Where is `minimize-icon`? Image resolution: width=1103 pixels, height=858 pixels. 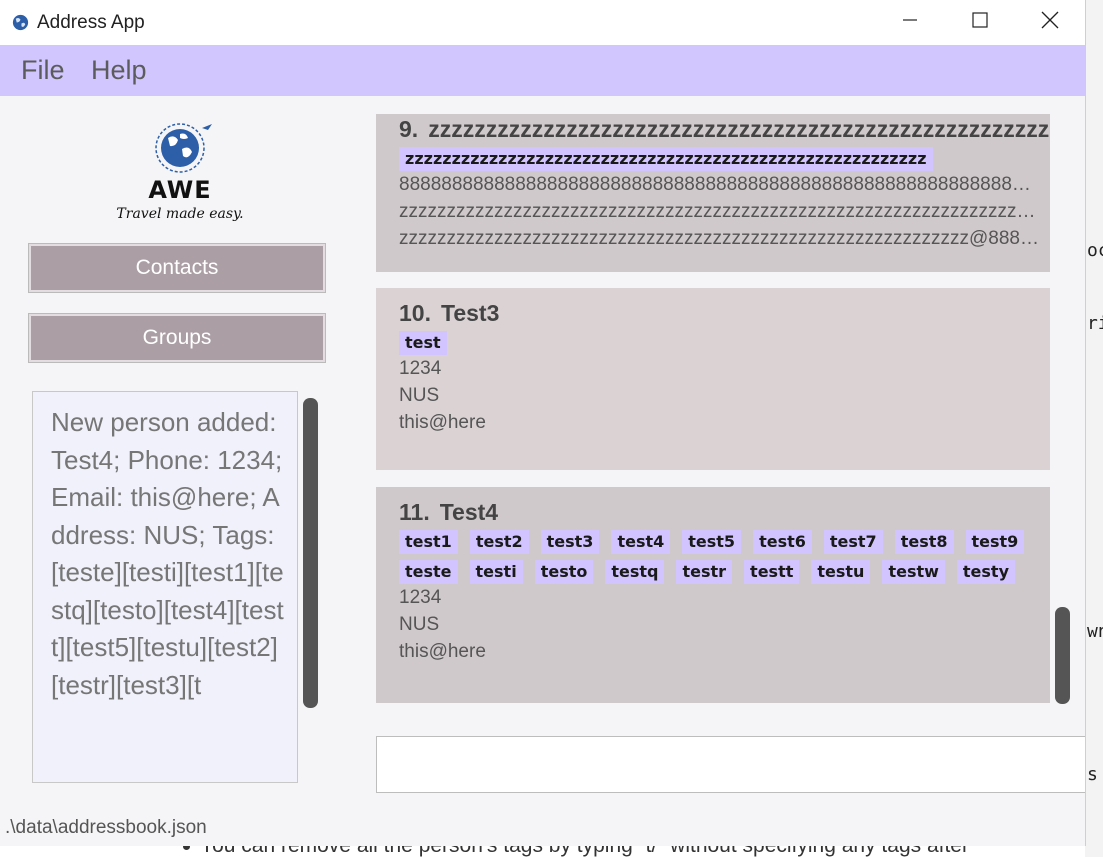 minimize-icon is located at coordinates (910, 22).